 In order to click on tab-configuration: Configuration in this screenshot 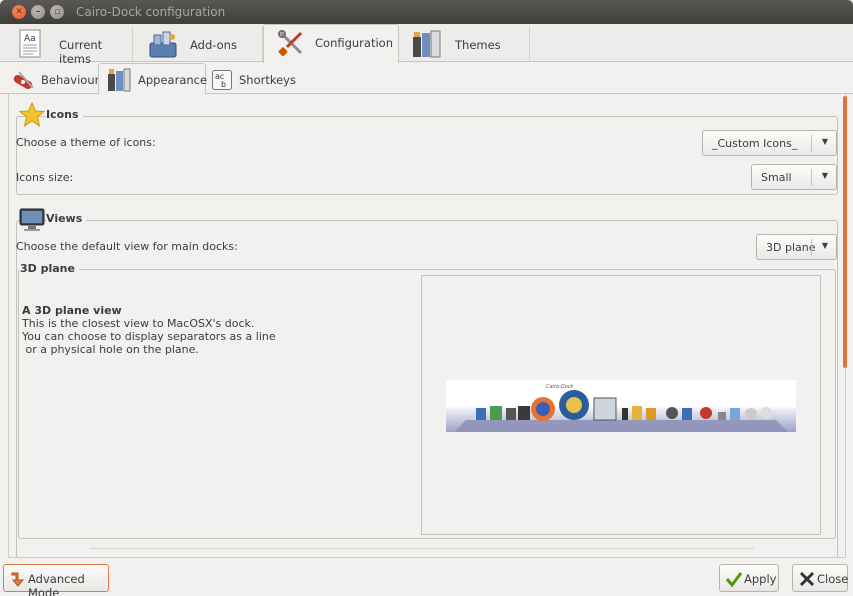, I will do `click(331, 43)`.